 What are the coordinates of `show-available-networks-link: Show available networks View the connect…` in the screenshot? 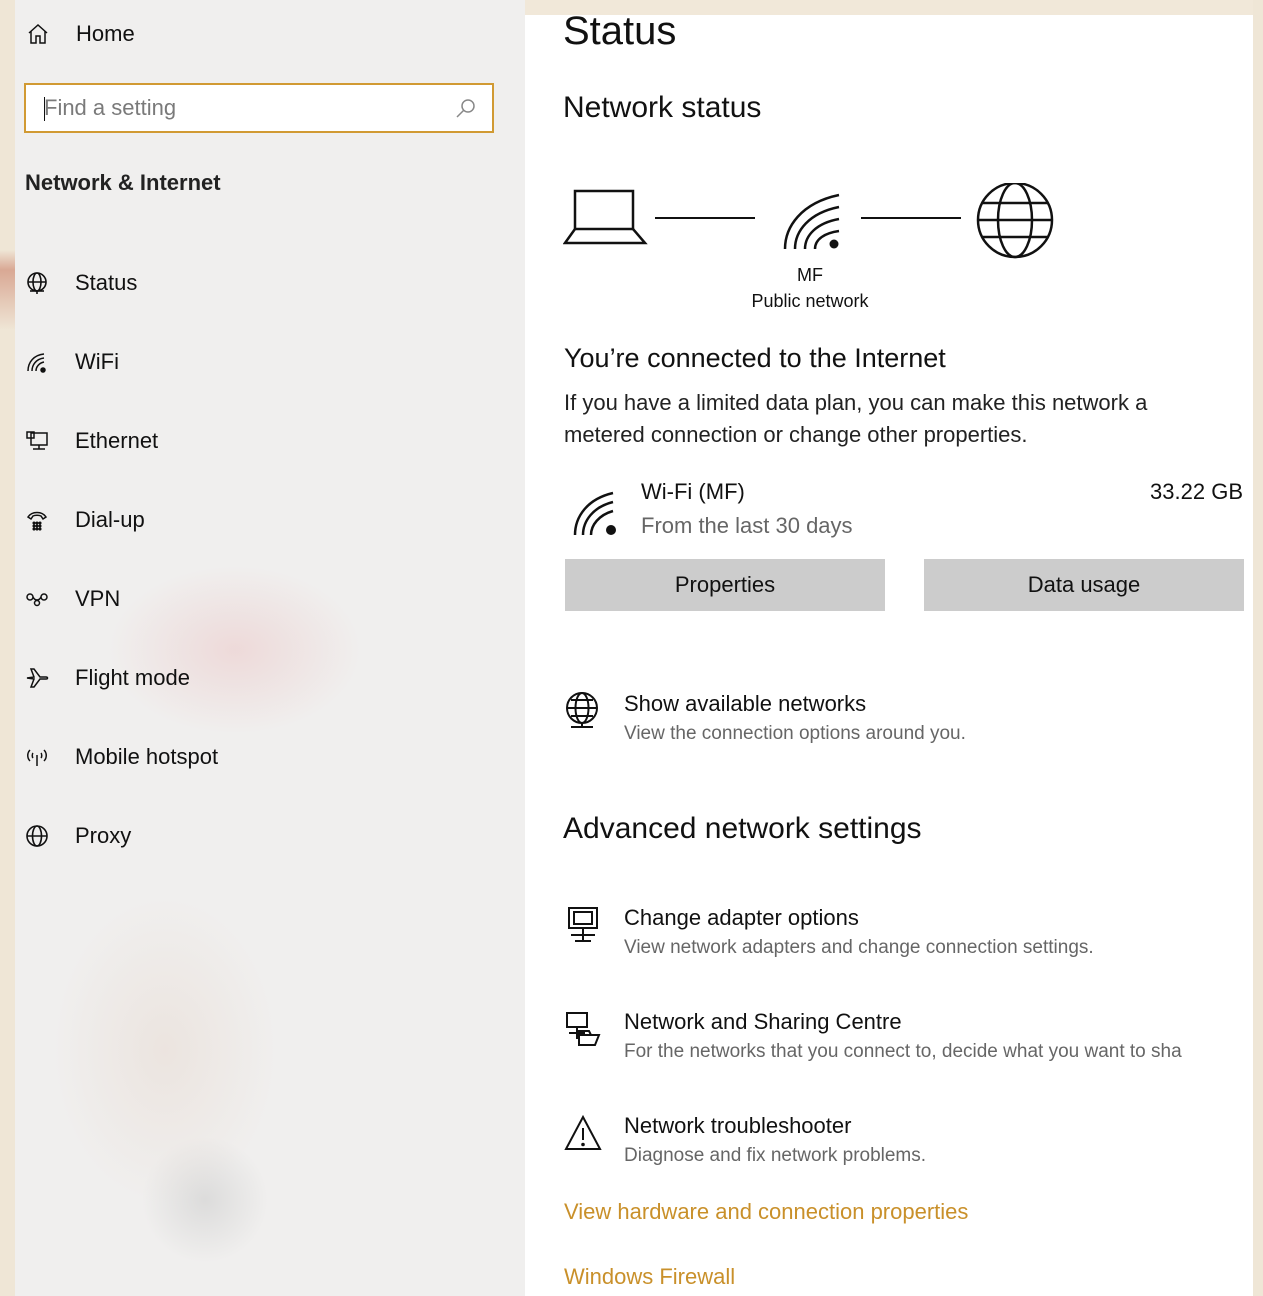 It's located at (908, 726).